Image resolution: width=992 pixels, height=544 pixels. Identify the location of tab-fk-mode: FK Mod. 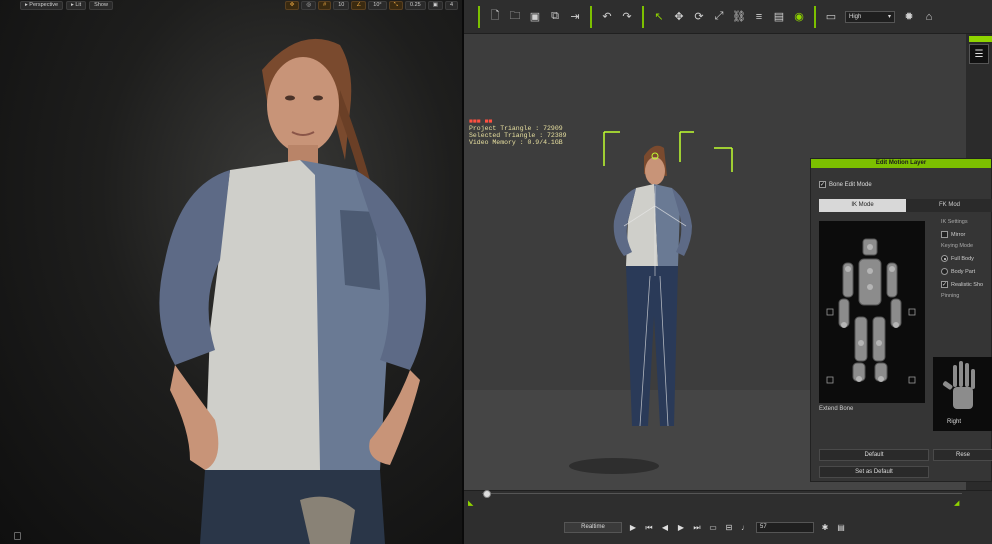
(949, 205).